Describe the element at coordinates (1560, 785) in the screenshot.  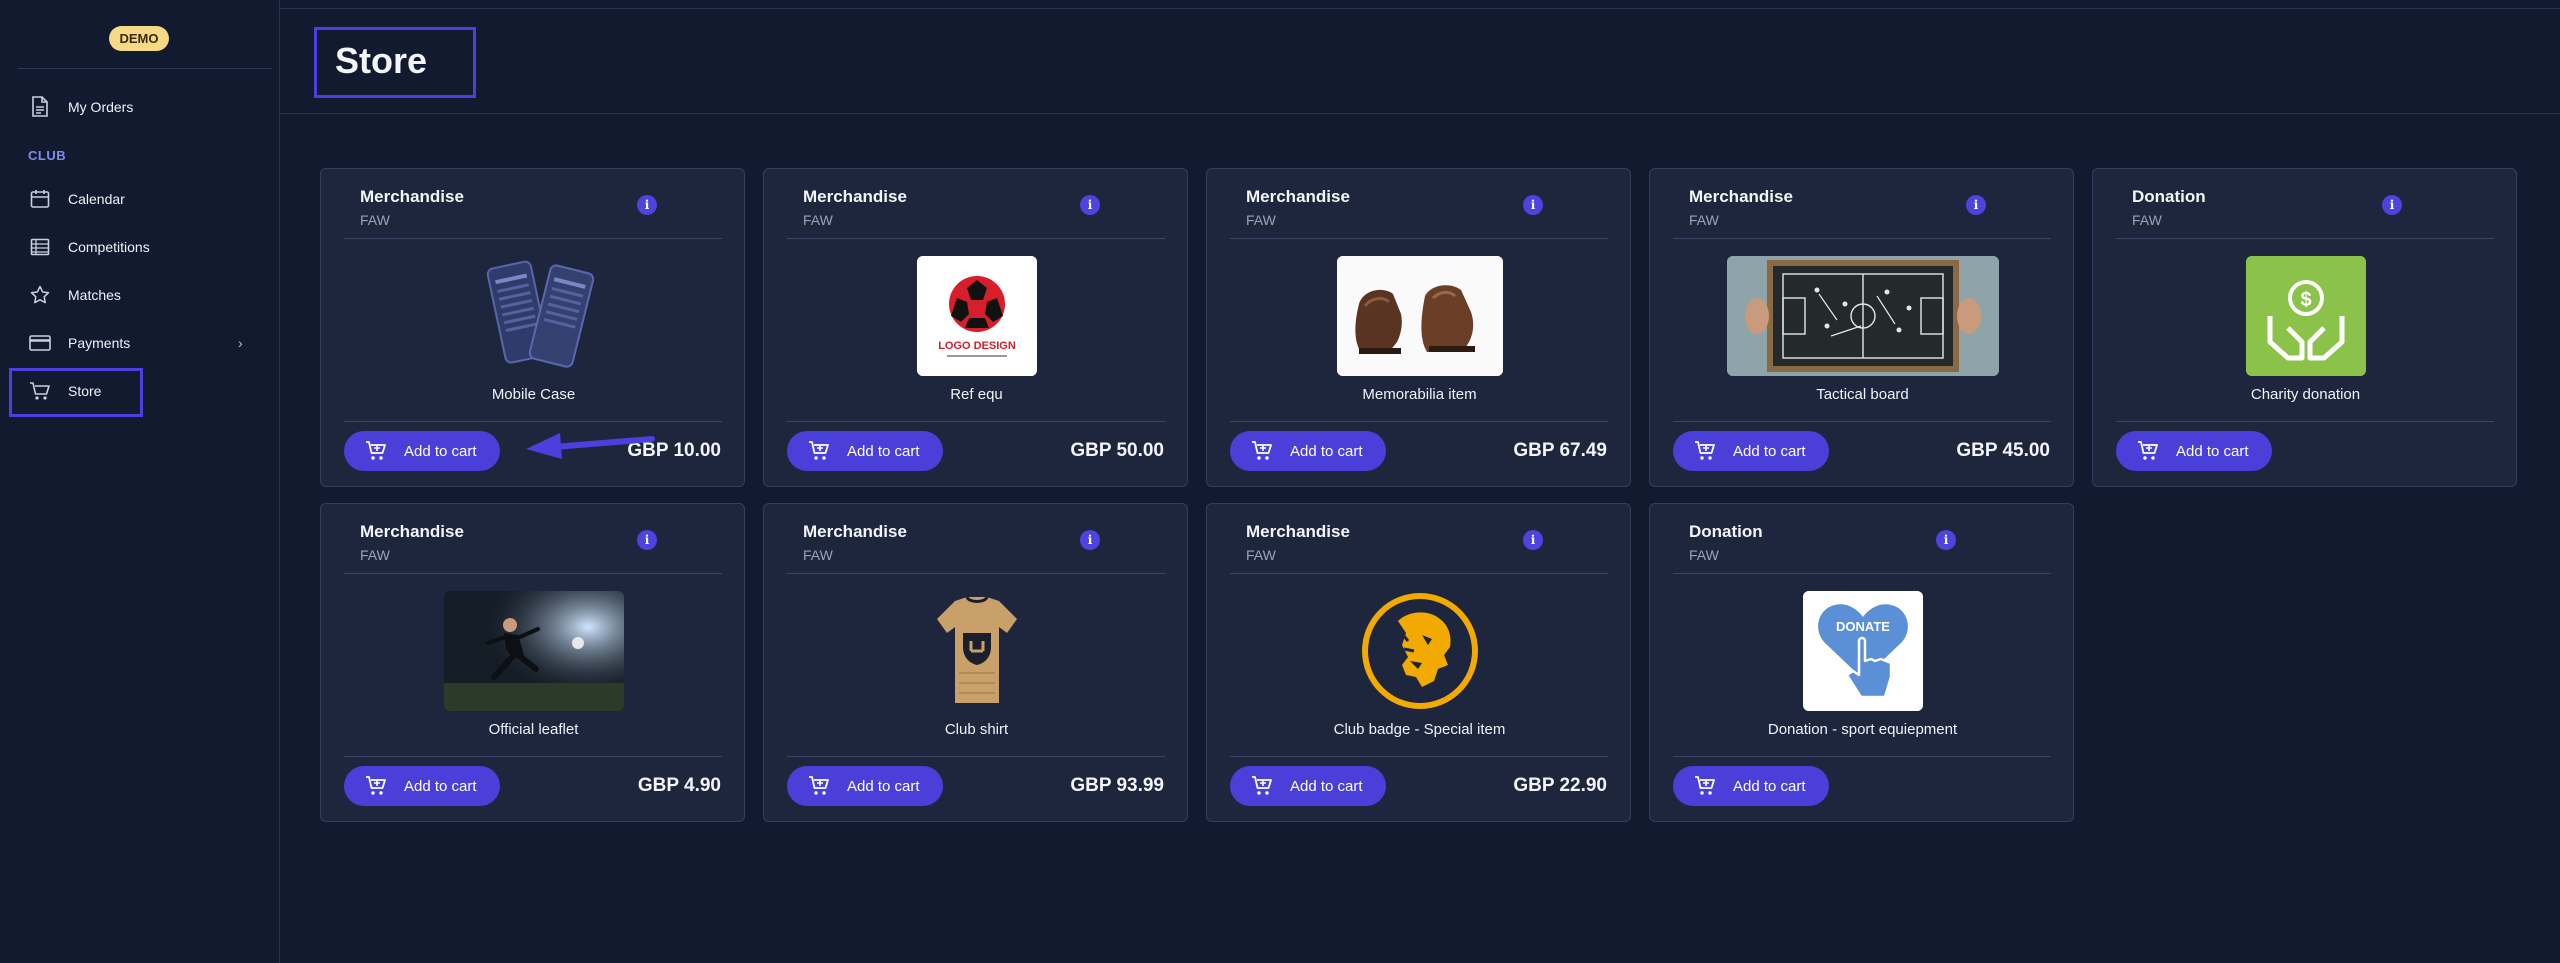
I see `product-price: GBP 22.90` at that location.